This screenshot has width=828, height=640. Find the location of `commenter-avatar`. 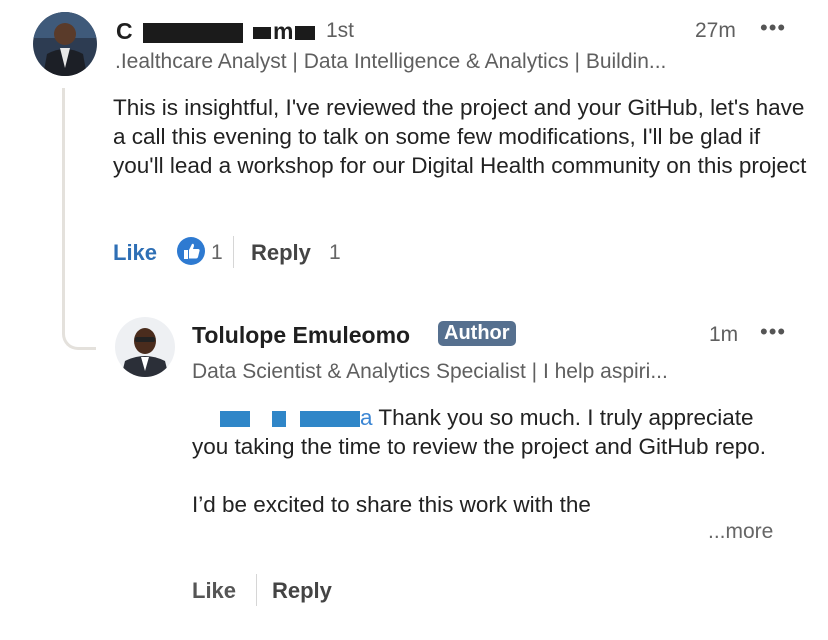

commenter-avatar is located at coordinates (65, 44).